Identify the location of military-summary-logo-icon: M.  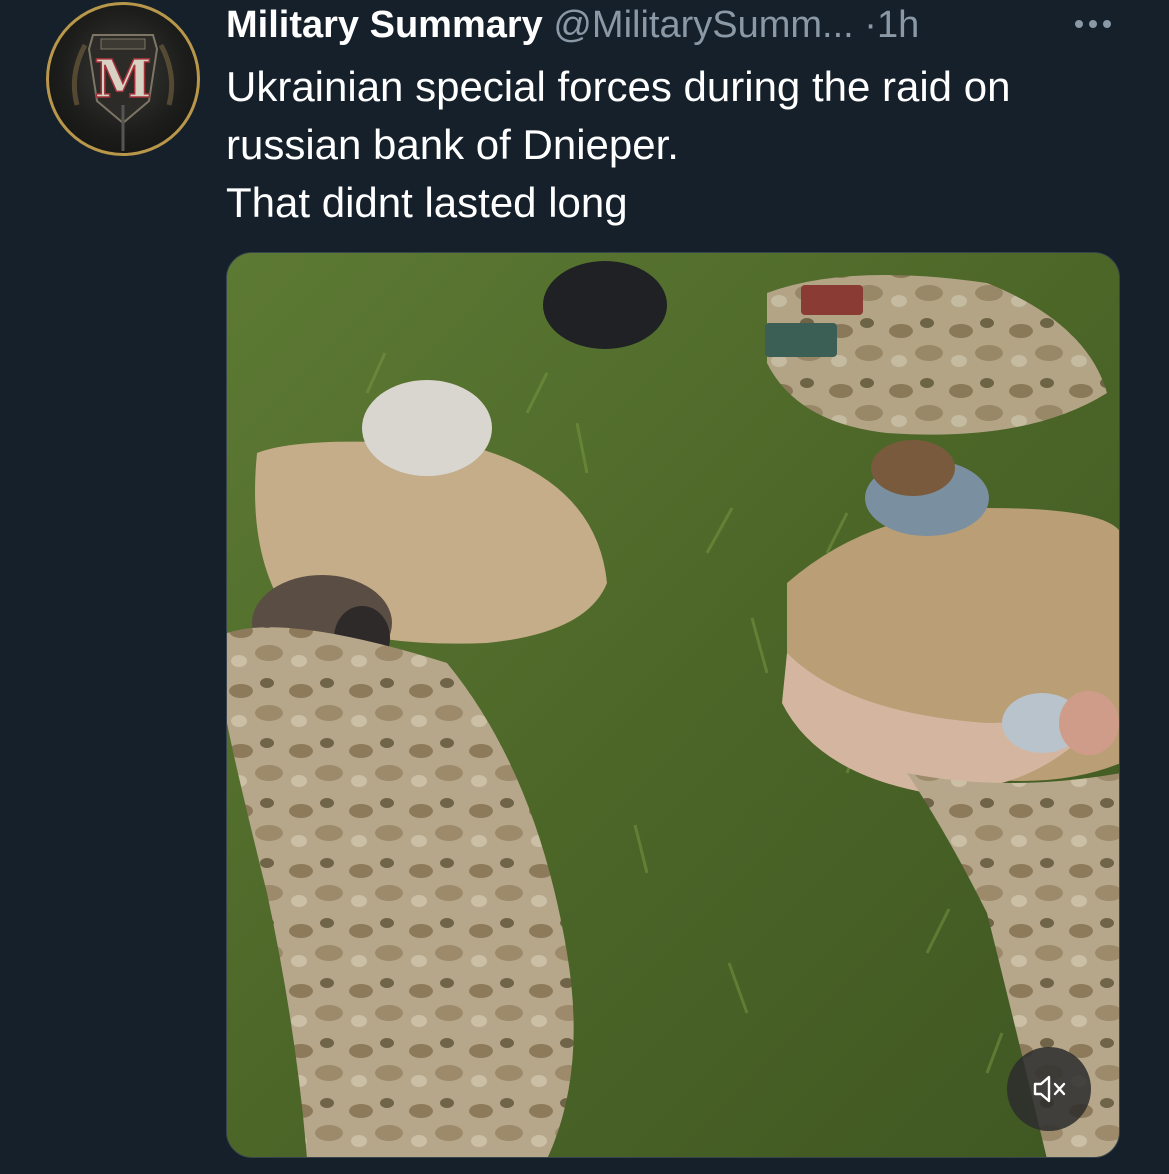
(123, 92).